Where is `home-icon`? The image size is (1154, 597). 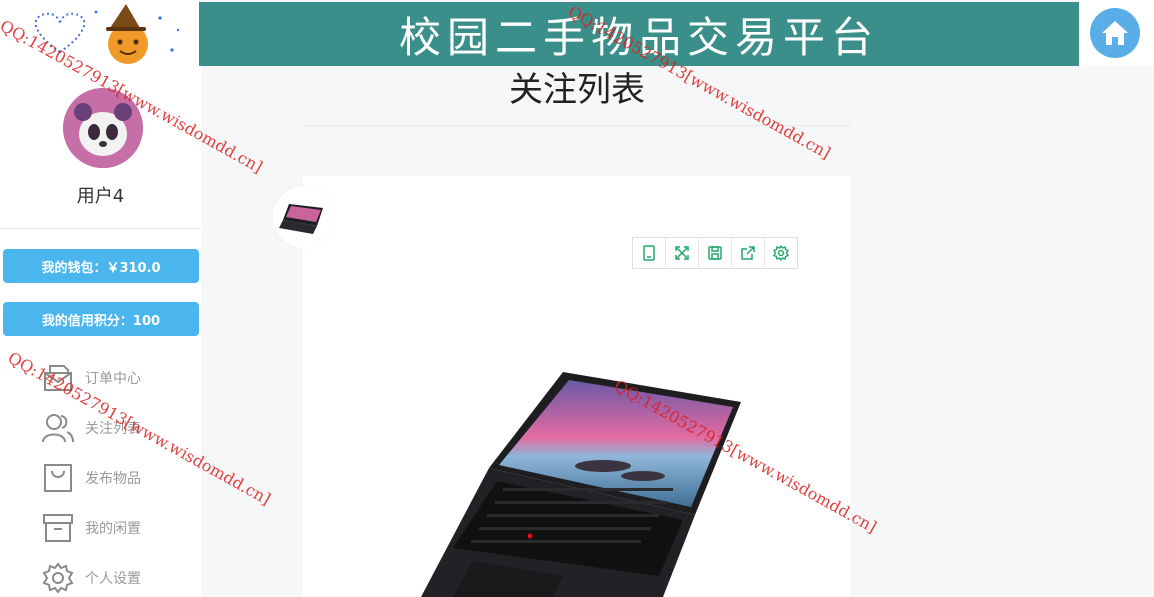
home-icon is located at coordinates (1115, 33).